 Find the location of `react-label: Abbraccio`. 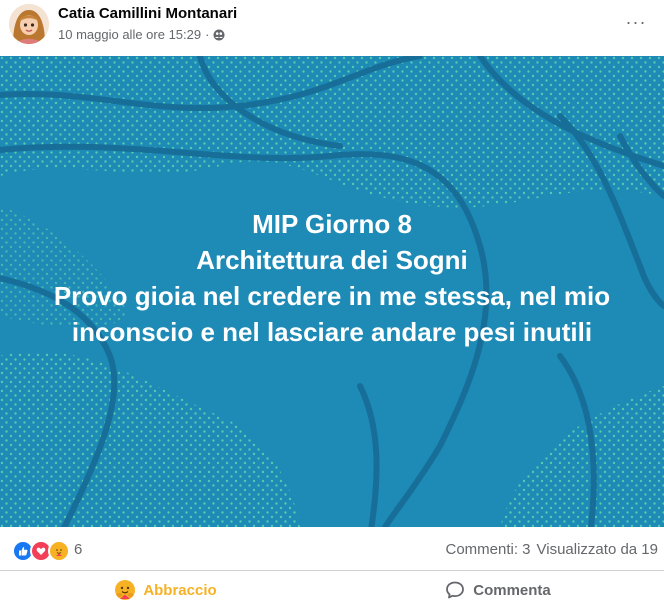

react-label: Abbraccio is located at coordinates (180, 590).